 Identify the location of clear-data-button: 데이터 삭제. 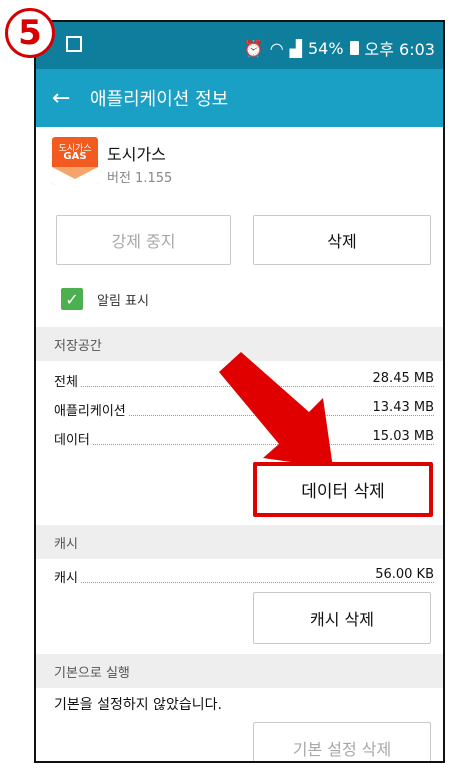
(343, 489).